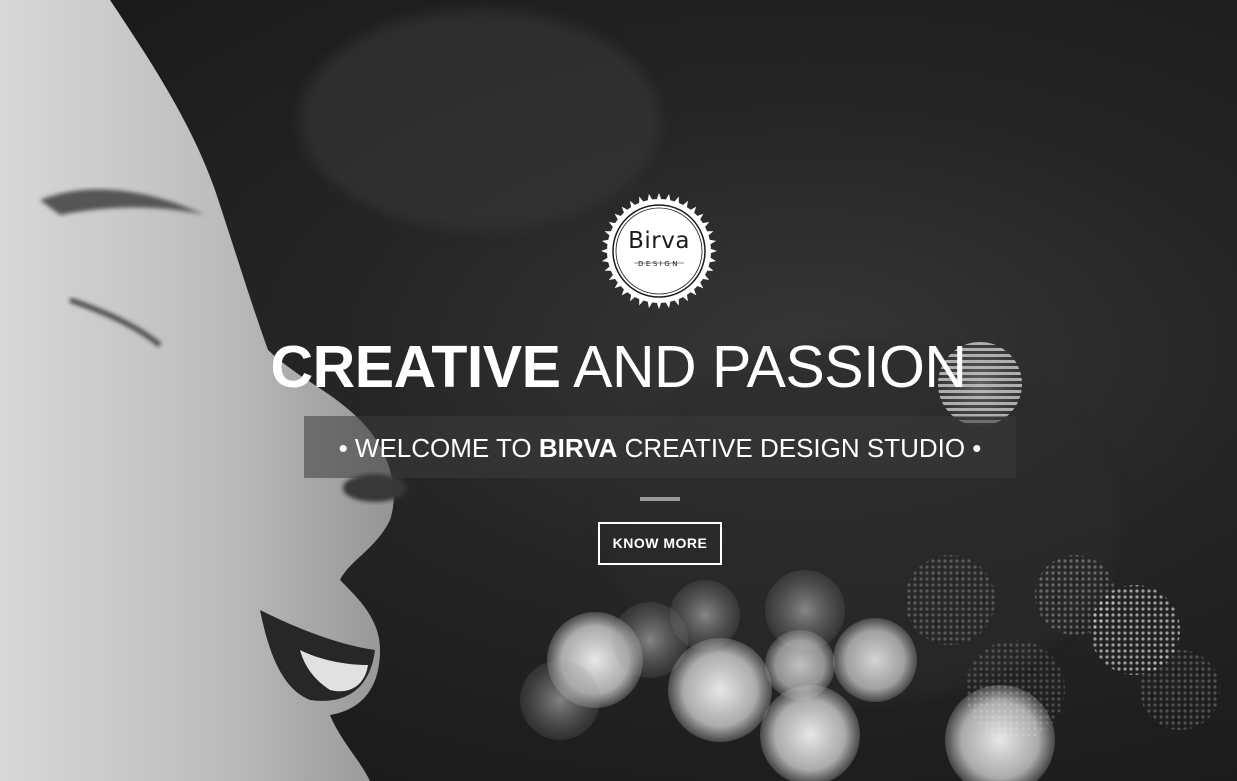  Describe the element at coordinates (660, 543) in the screenshot. I see `know-more-button: KNOW MORE` at that location.